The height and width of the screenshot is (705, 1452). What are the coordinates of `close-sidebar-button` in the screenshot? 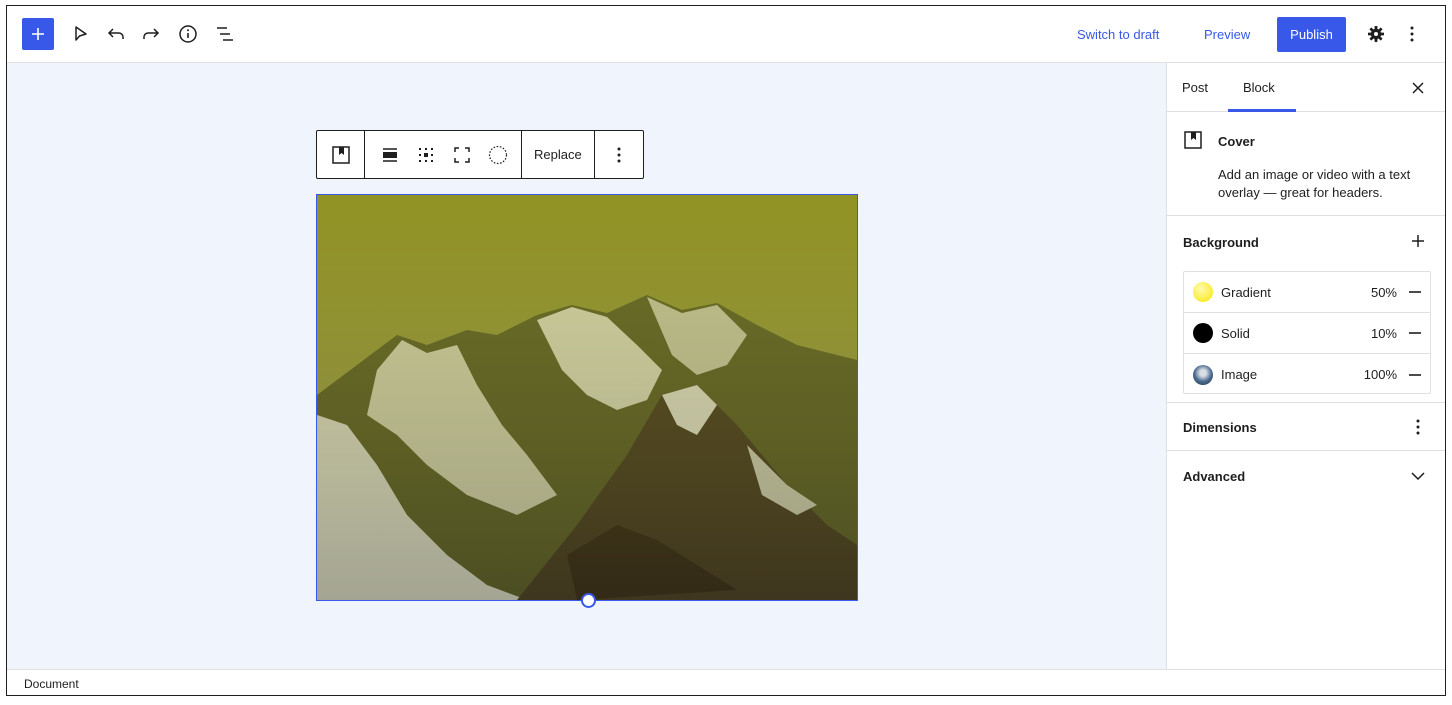 It's located at (1418, 88).